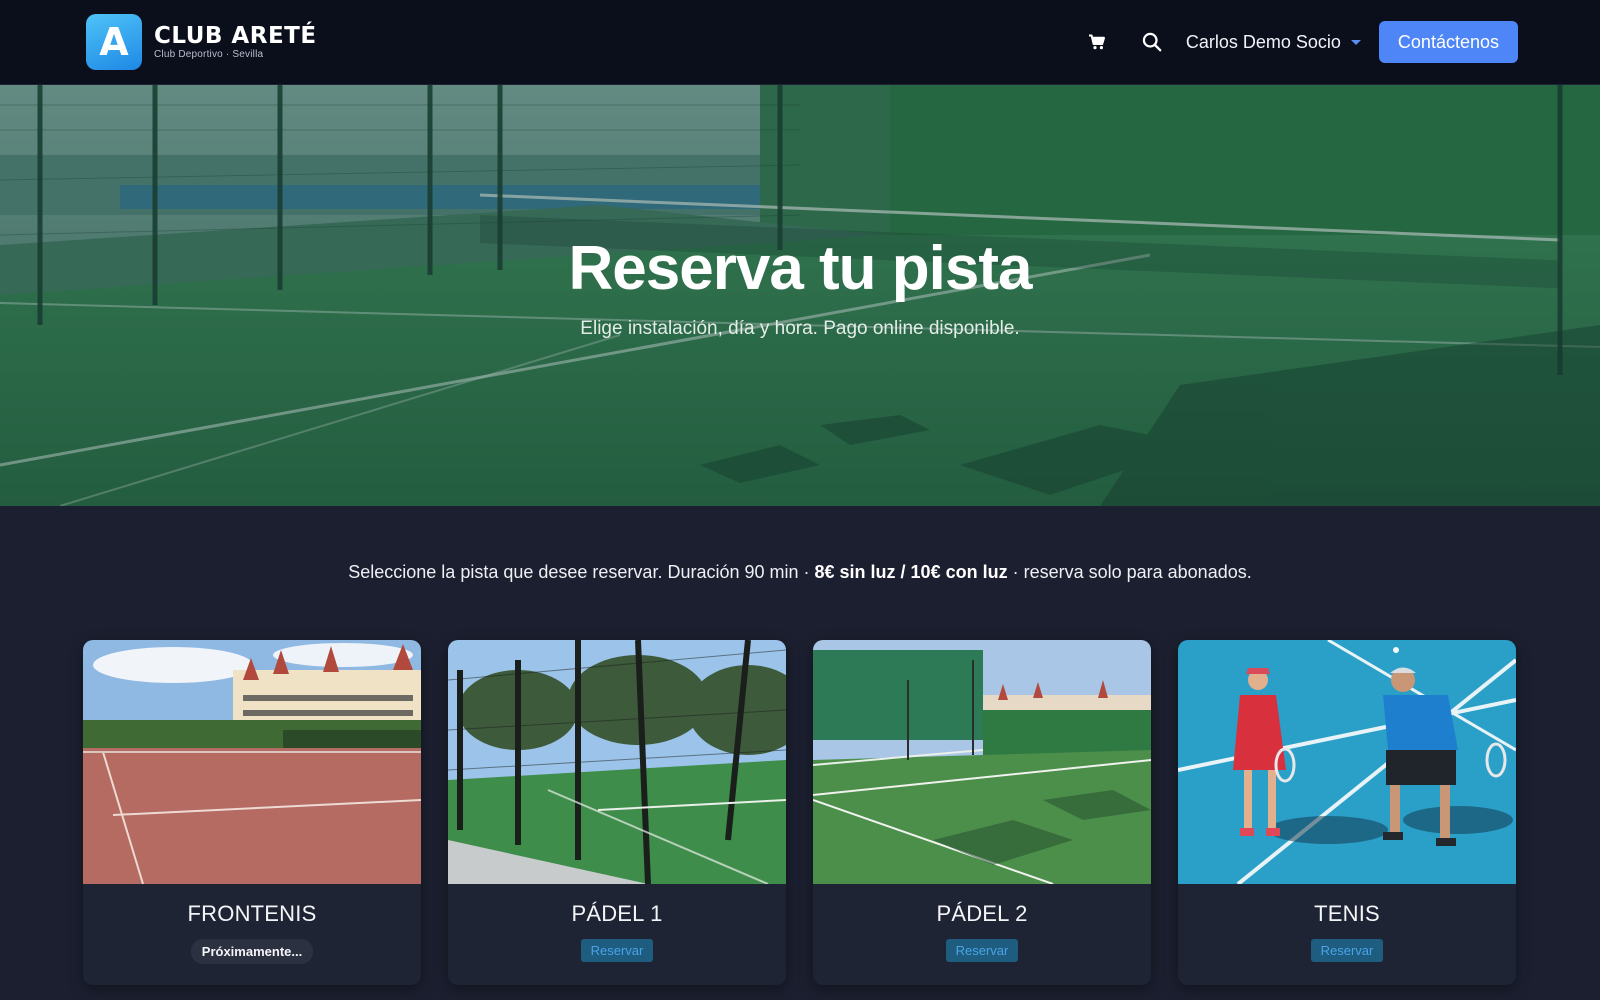 The width and height of the screenshot is (1600, 1000). What do you see at coordinates (1347, 913) in the screenshot?
I see `court-title: TENIS` at bounding box center [1347, 913].